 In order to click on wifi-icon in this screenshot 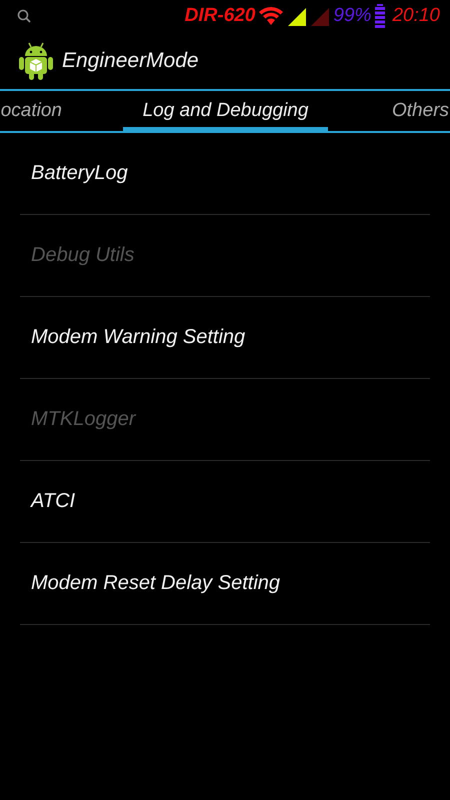, I will do `click(271, 16)`.